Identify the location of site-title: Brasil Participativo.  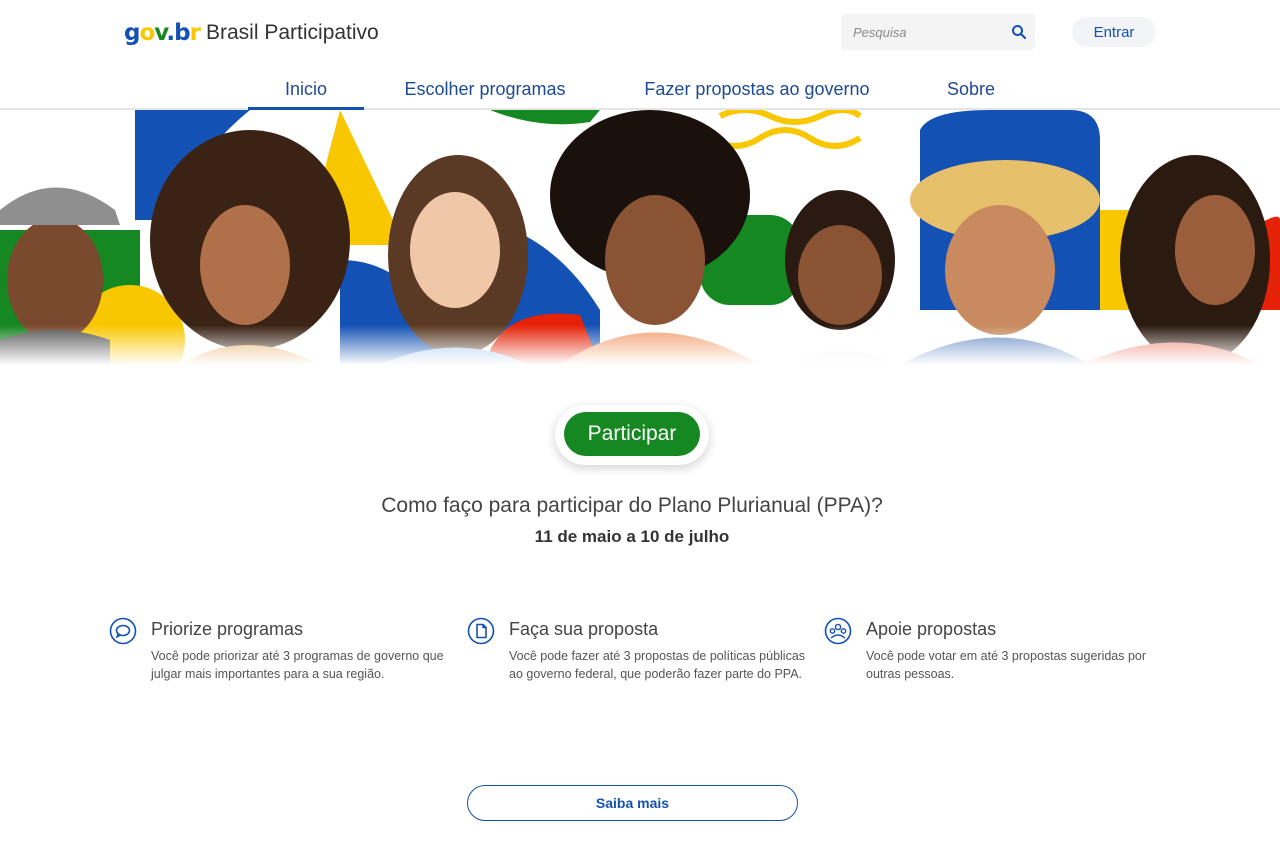
(292, 33).